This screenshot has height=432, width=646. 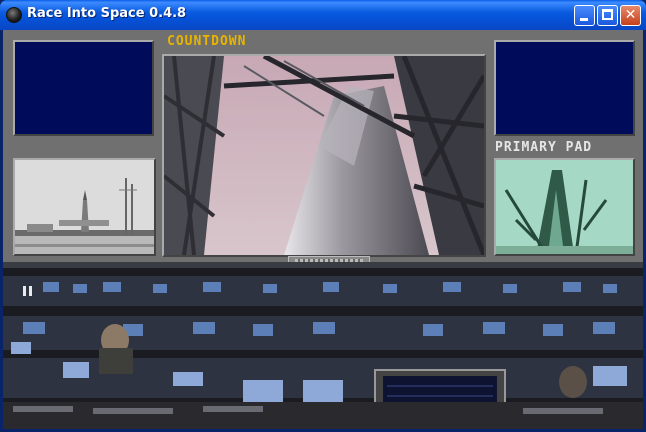 I want to click on launch-pad-camera-left, so click(x=84, y=207).